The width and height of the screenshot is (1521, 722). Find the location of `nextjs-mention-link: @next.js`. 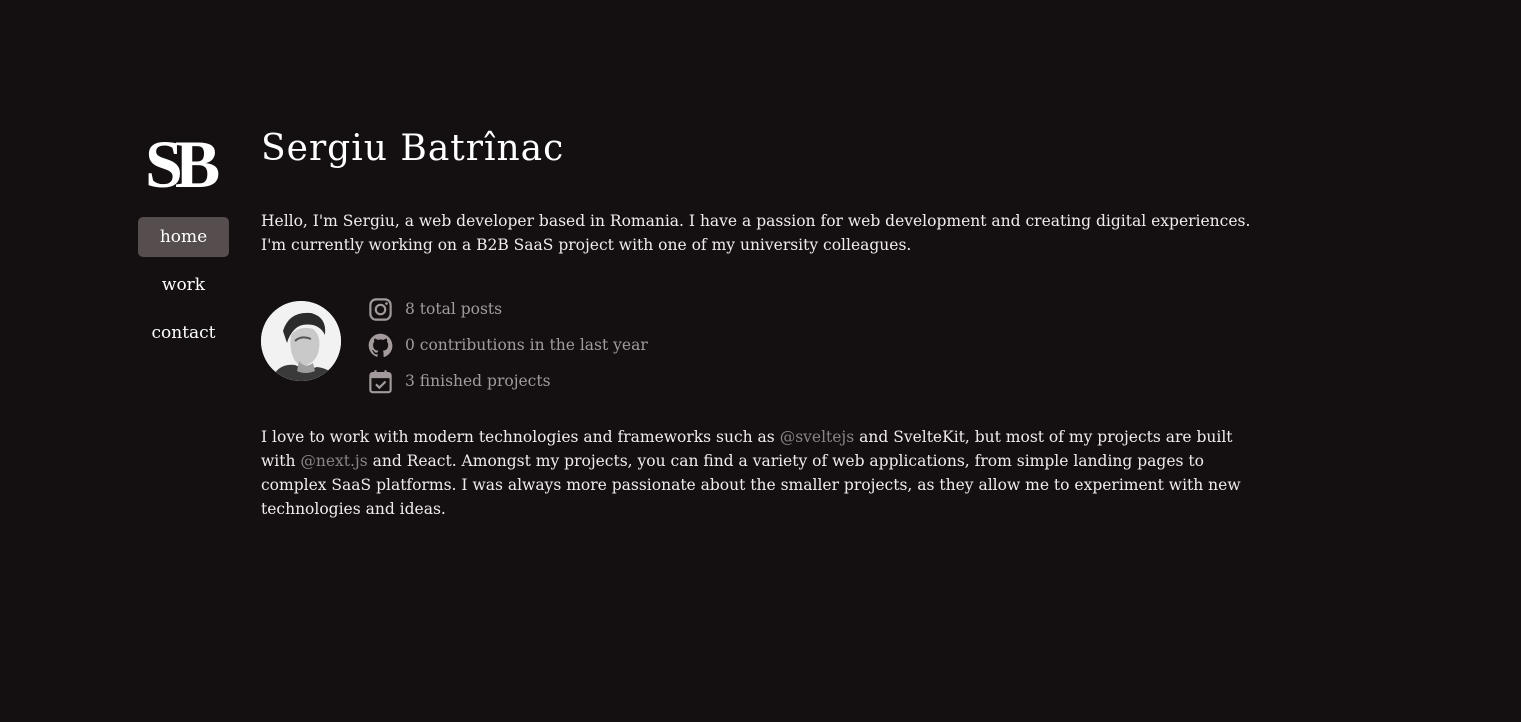

nextjs-mention-link: @next.js is located at coordinates (333, 461).